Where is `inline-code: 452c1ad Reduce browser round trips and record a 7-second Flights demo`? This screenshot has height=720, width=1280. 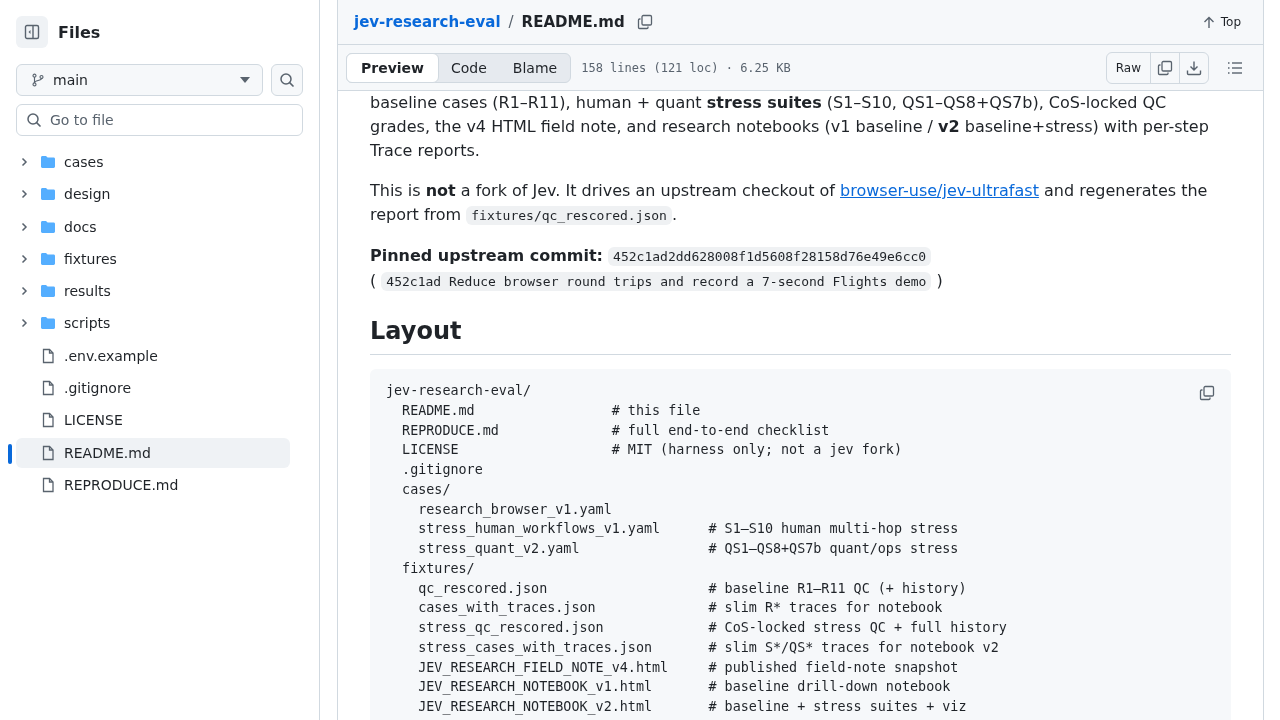
inline-code: 452c1ad Reduce browser round trips and record a 7-second Flights demo is located at coordinates (656, 281).